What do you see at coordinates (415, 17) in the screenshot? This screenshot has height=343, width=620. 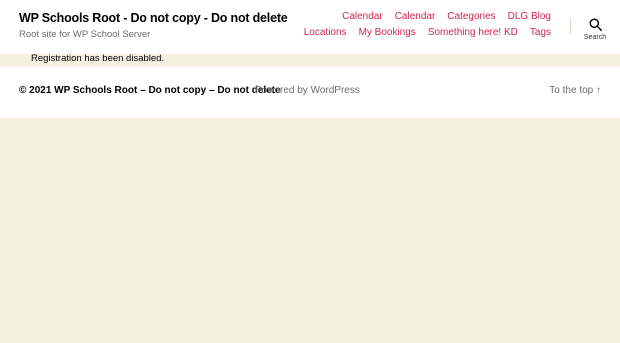 I see `nav-item-calendar-2: Calendar` at bounding box center [415, 17].